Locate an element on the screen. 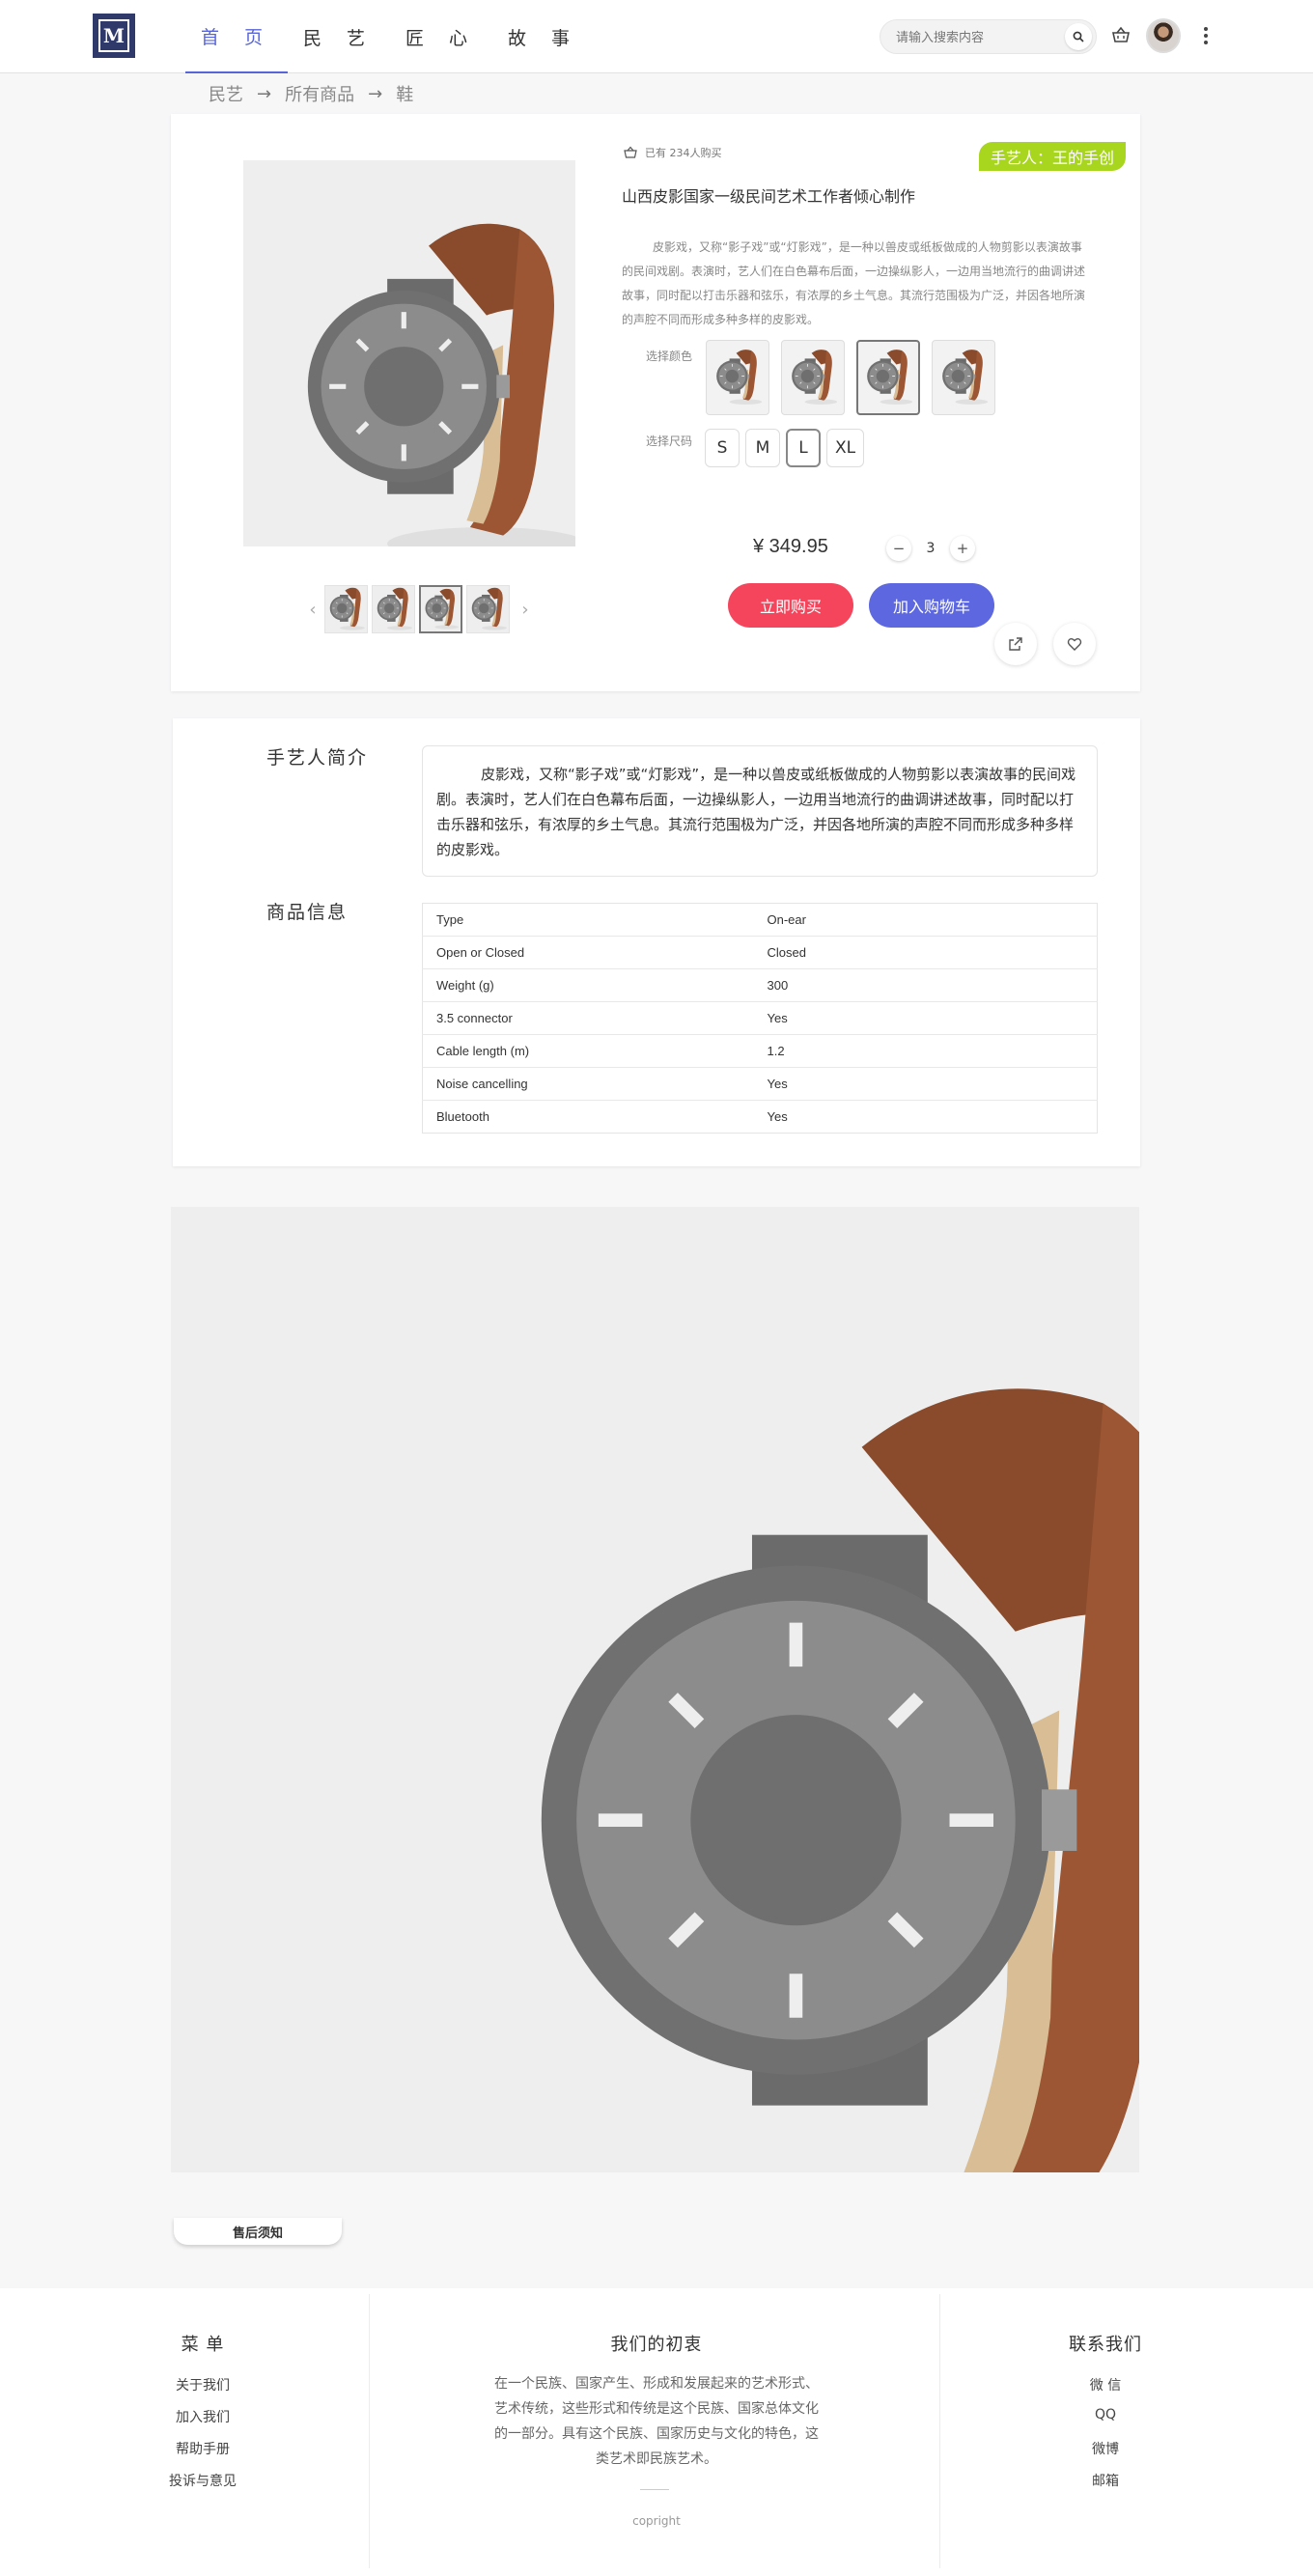 The height and width of the screenshot is (2576, 1313). shopping-basket-icon is located at coordinates (1120, 35).